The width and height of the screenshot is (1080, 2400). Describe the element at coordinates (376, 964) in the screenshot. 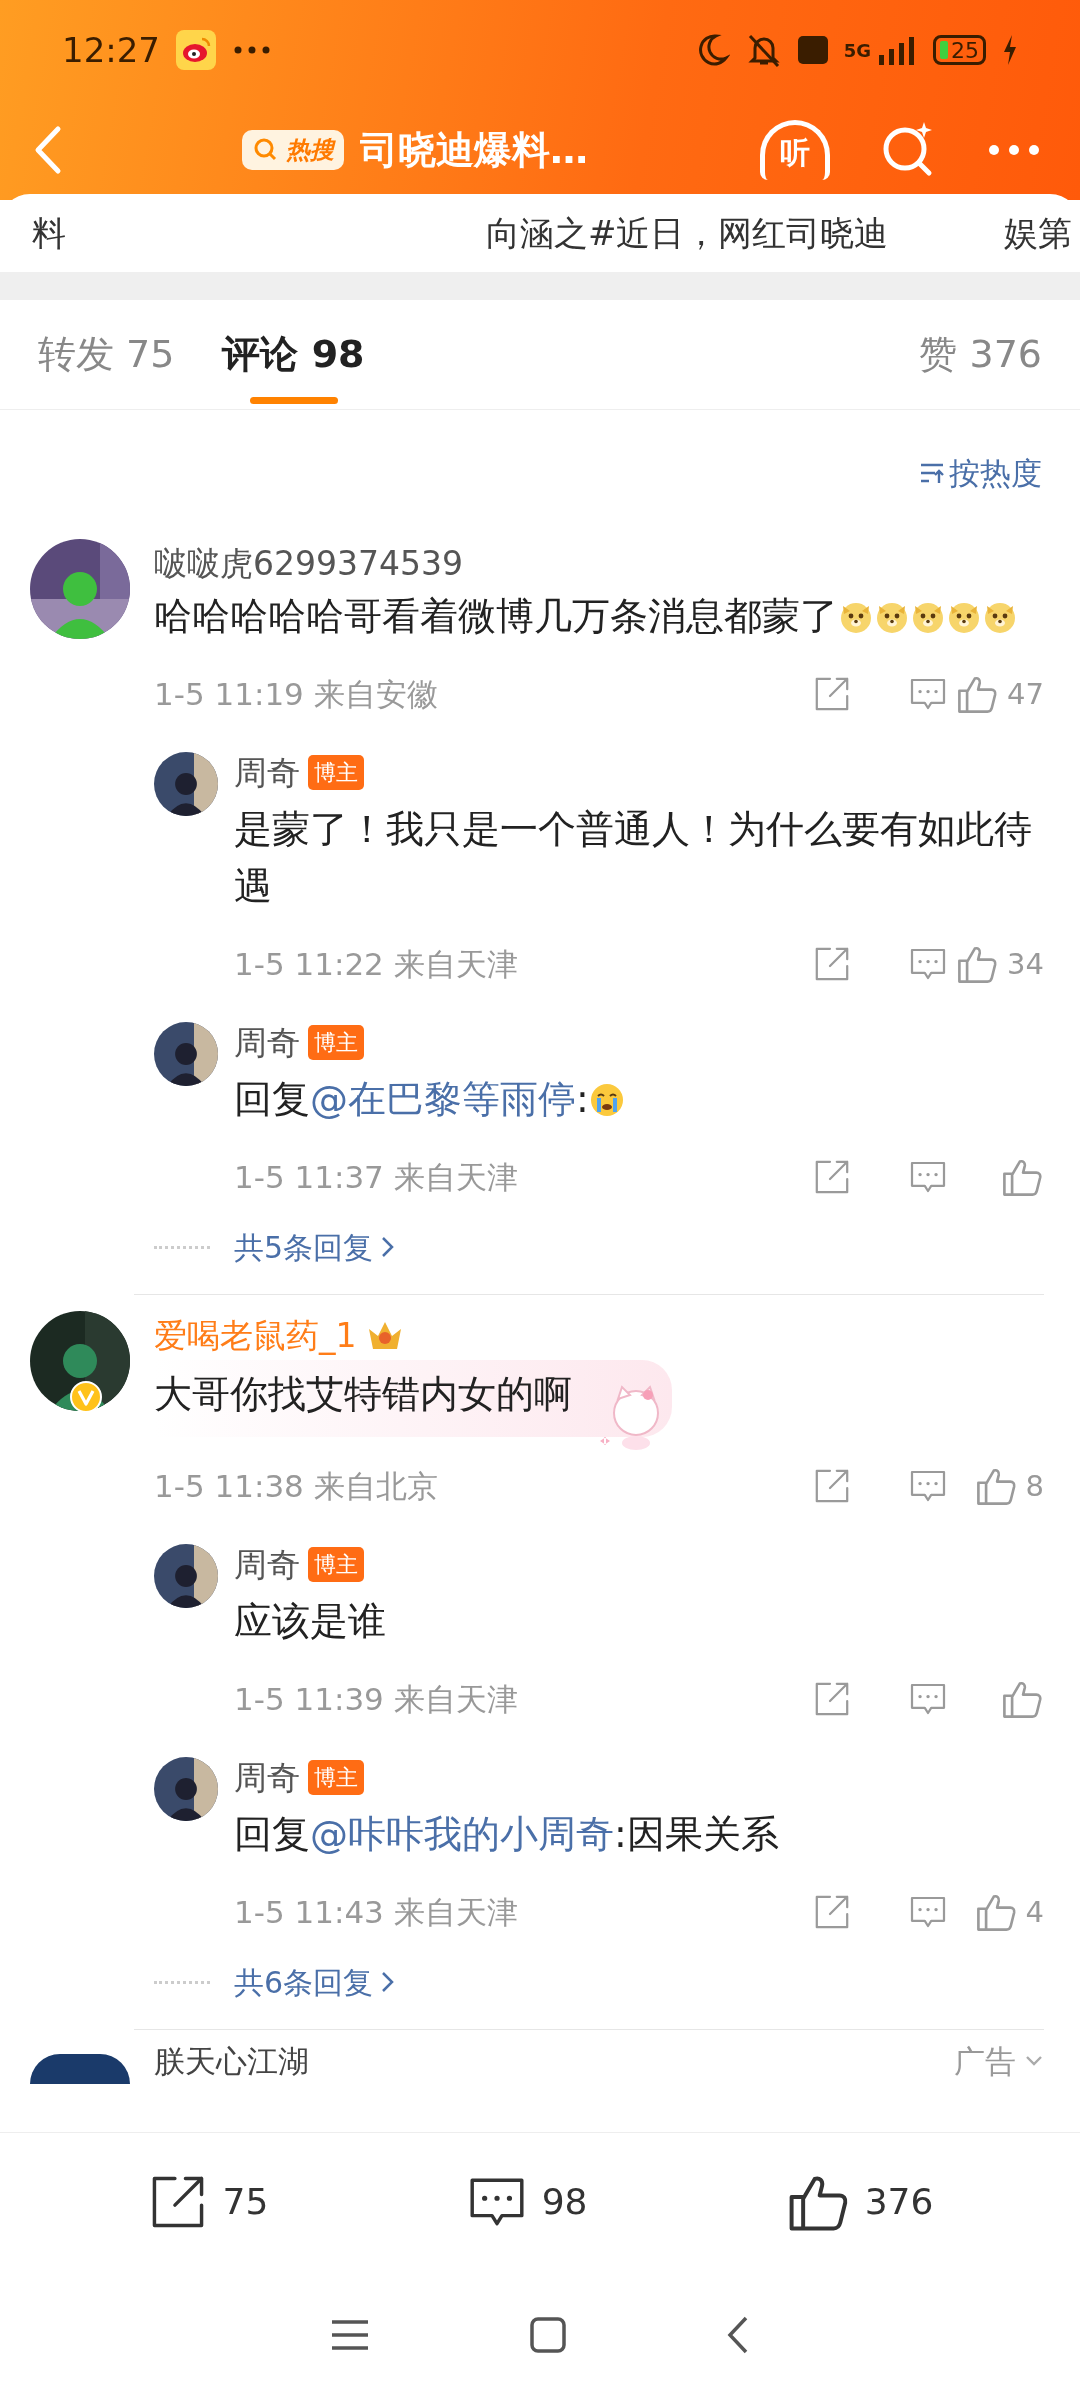

I see `comment-time: 1-5 11:22 来自天津` at that location.